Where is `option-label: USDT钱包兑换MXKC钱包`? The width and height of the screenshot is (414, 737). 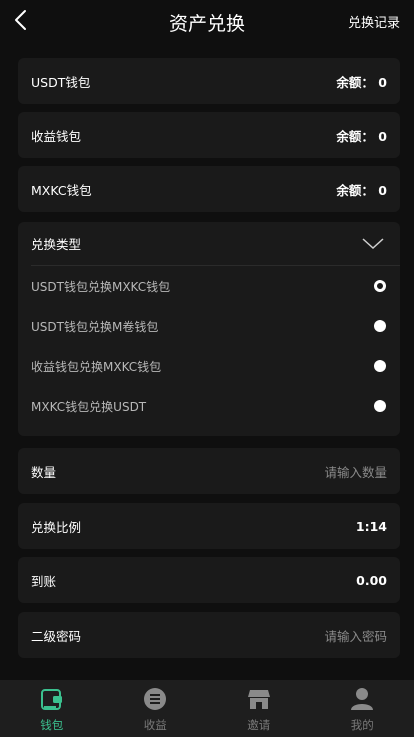 option-label: USDT钱包兑换MXKC钱包 is located at coordinates (101, 286).